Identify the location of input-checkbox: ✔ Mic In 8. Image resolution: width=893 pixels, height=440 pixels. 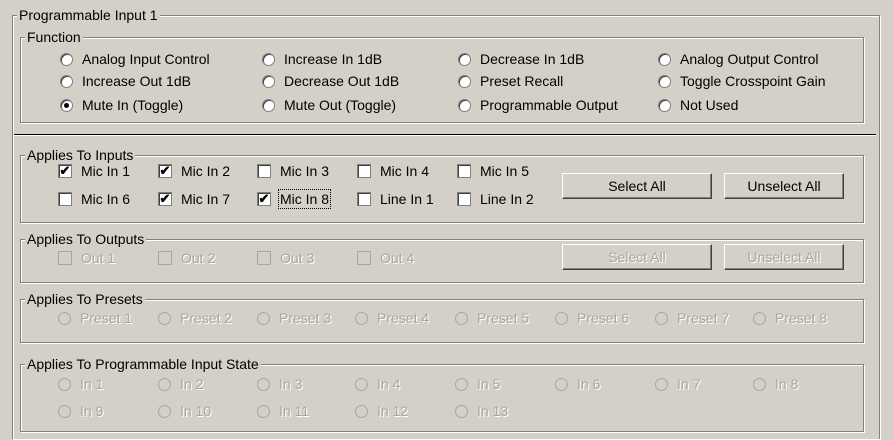
(294, 199).